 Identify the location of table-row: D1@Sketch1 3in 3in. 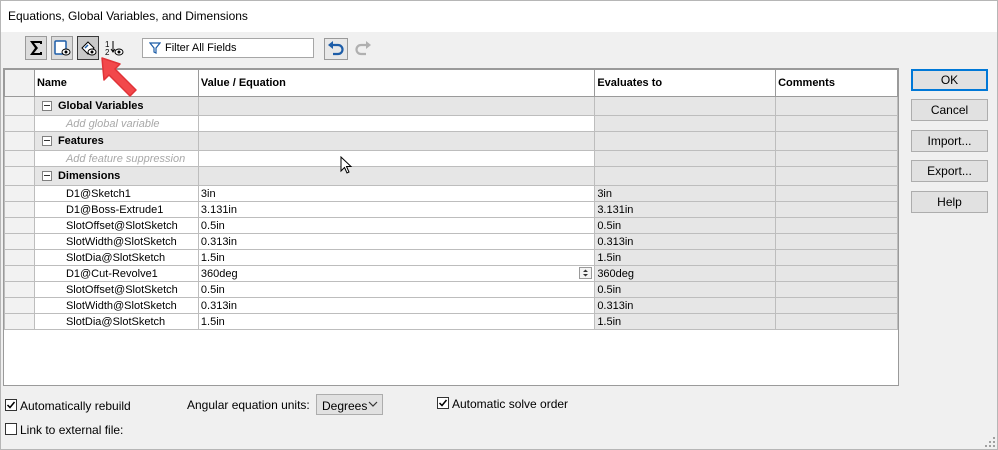
(451, 193).